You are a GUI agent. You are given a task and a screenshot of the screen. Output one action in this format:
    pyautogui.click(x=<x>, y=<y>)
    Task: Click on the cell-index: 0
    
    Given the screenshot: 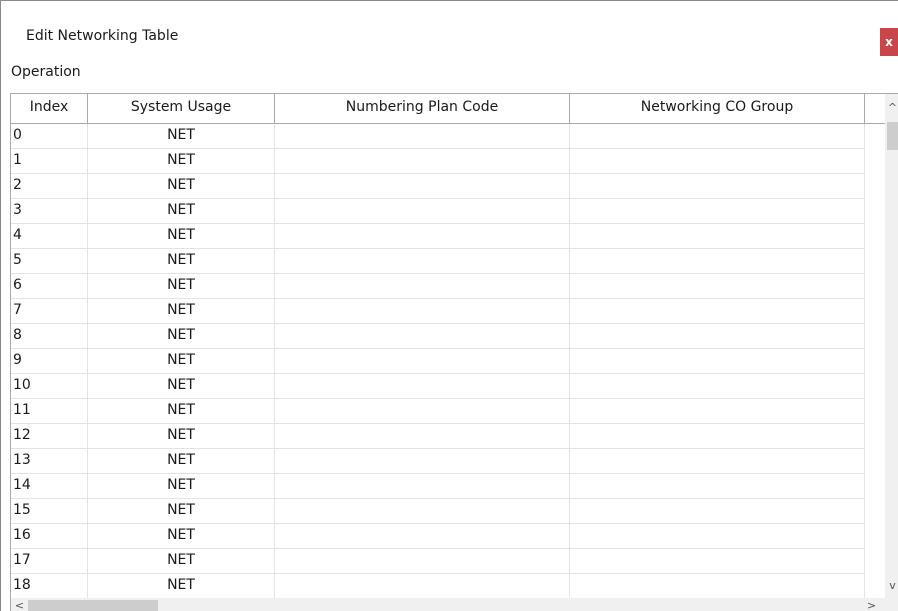 What is the action you would take?
    pyautogui.click(x=49, y=136)
    